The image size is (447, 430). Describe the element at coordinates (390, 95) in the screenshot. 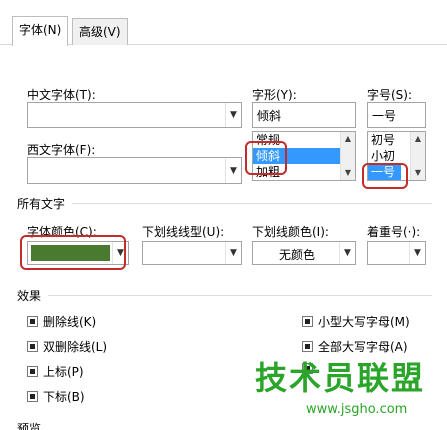

I see `font-size-label: 字号(S):` at that location.